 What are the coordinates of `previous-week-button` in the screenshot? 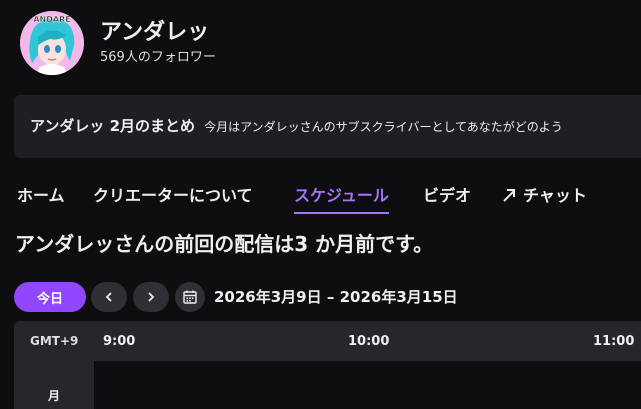 It's located at (109, 297).